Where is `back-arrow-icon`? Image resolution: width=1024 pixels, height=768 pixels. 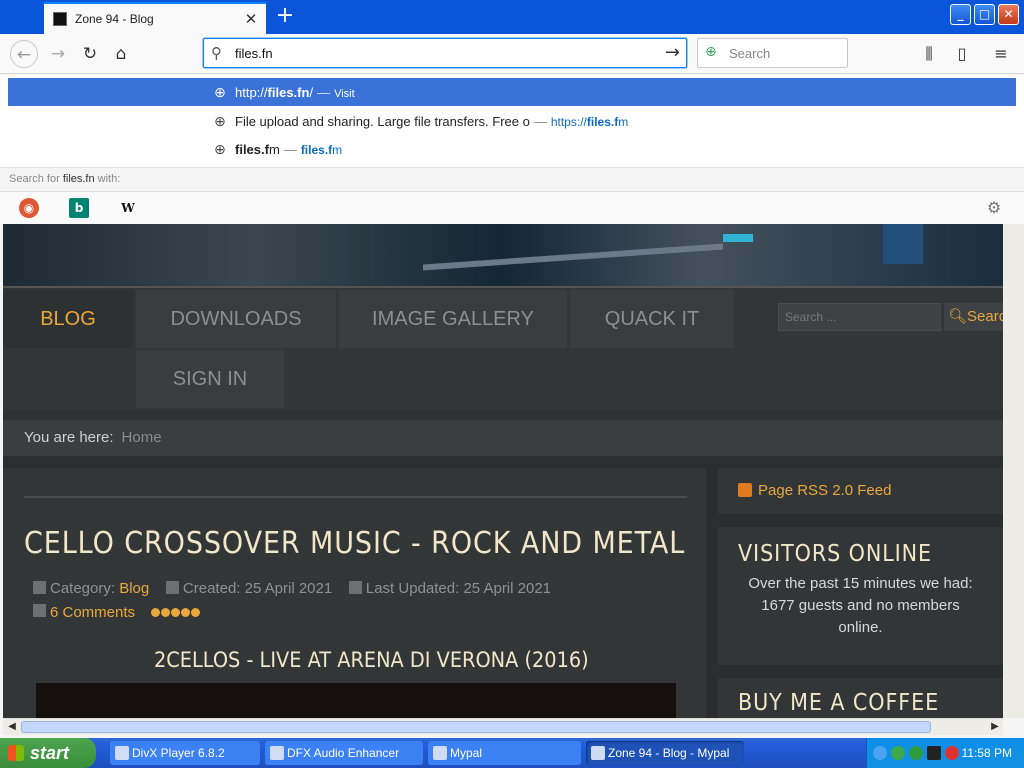 back-arrow-icon is located at coordinates (880, 753).